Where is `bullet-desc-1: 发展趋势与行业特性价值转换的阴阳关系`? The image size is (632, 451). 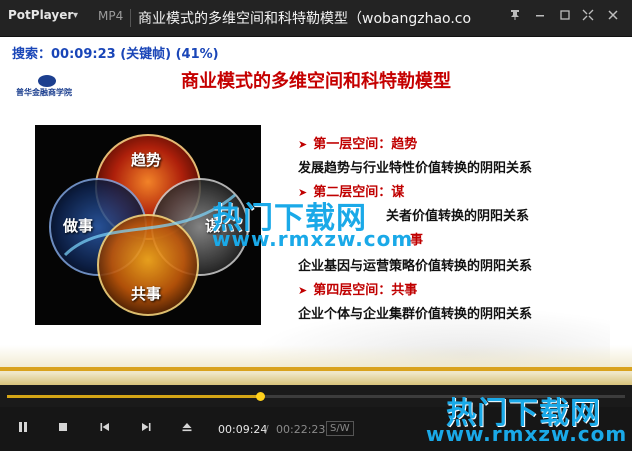
bullet-desc-1: 发展趋势与行业特性价值转换的阴阳关系 is located at coordinates (415, 168).